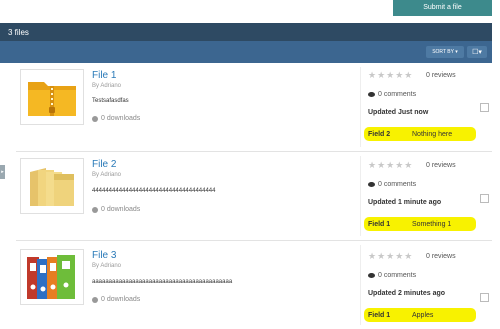 Image resolution: width=500 pixels, height=329 pixels. I want to click on binders-icon, so click(52, 277).